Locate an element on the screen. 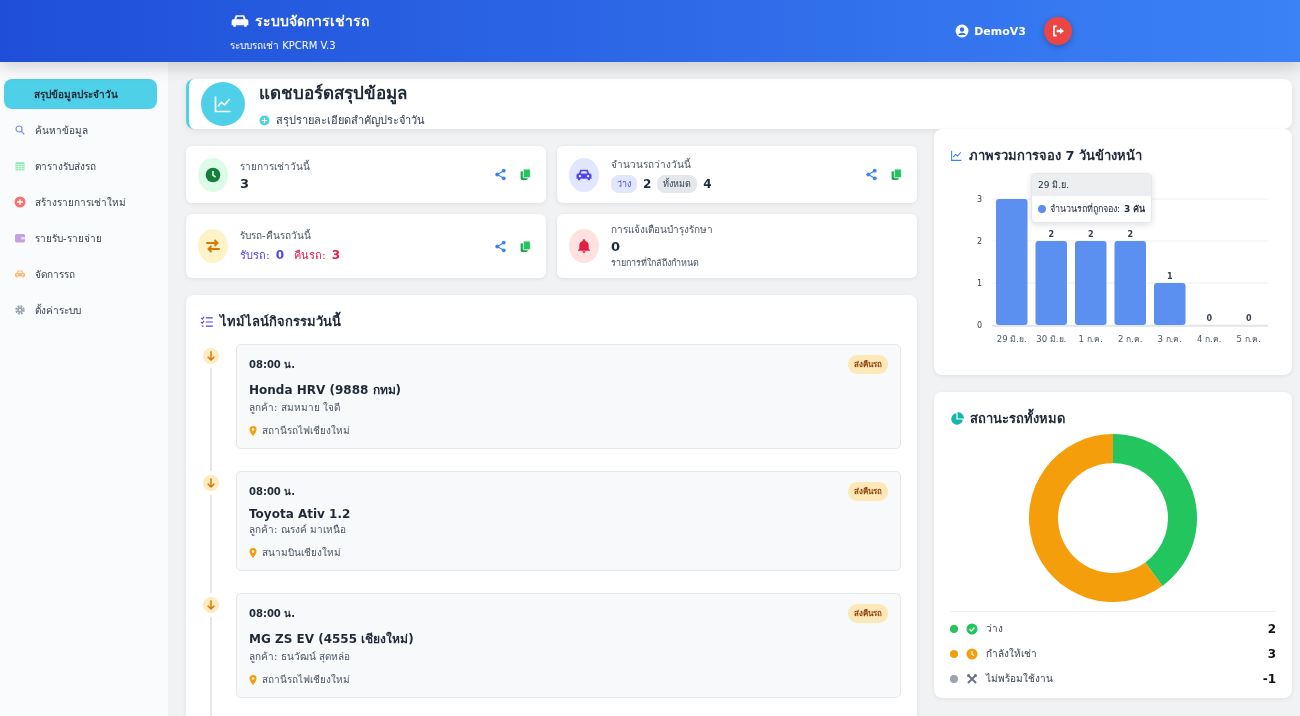  stat-value: 2 is located at coordinates (647, 183).